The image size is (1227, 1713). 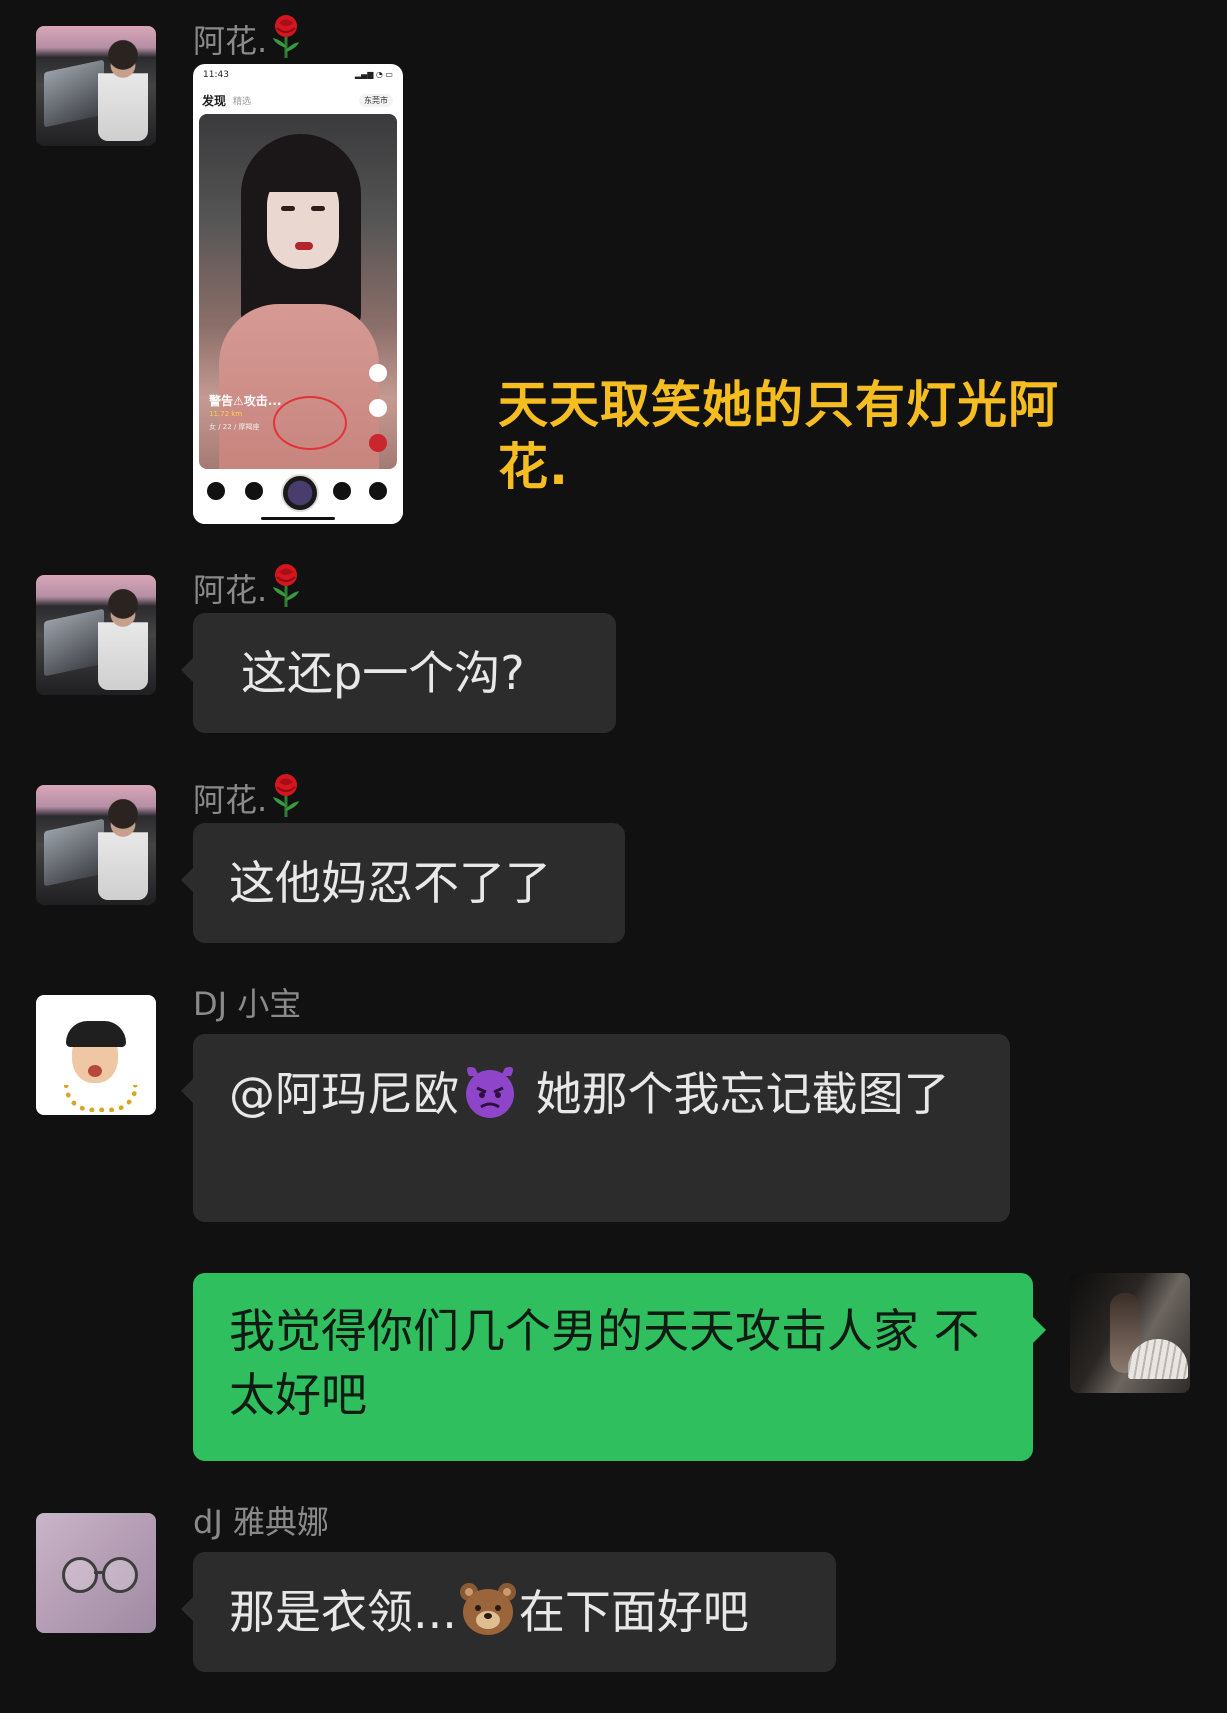 I want to click on nav-title: 发现, so click(x=214, y=101).